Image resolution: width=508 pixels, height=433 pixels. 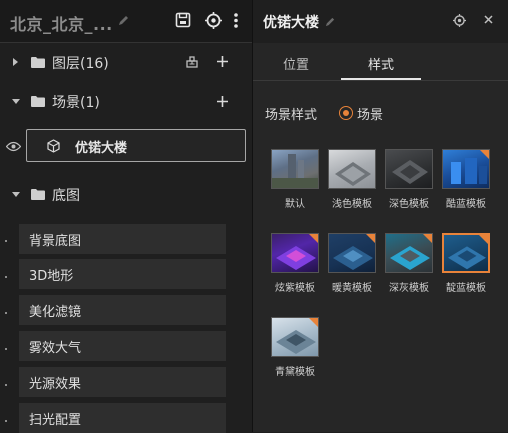 What do you see at coordinates (136, 145) in the screenshot?
I see `scene-item-selected: 优锘大楼` at bounding box center [136, 145].